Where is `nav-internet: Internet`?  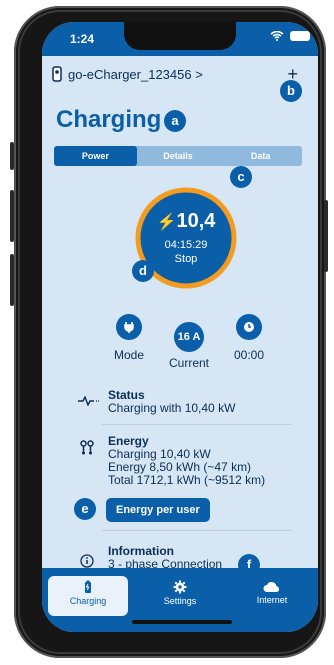 nav-internet: Internet is located at coordinates (272, 596).